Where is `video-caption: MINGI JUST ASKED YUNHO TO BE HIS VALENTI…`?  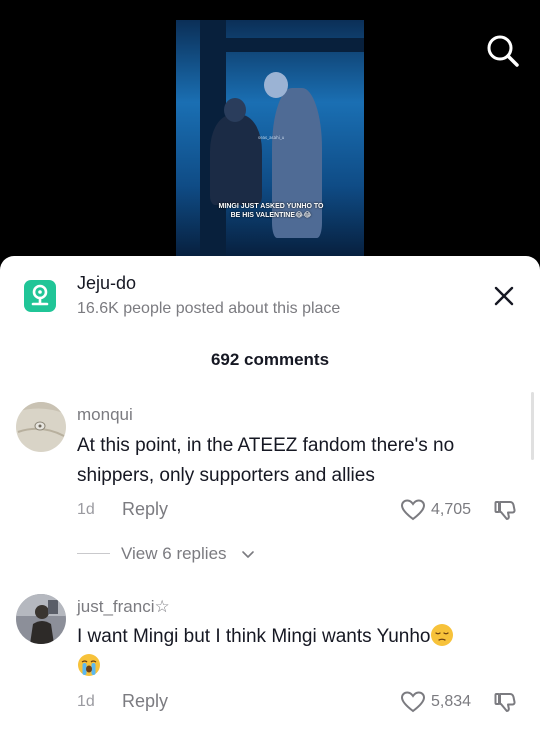 video-caption: MINGI JUST ASKED YUNHO TO BE HIS VALENTI… is located at coordinates (271, 211).